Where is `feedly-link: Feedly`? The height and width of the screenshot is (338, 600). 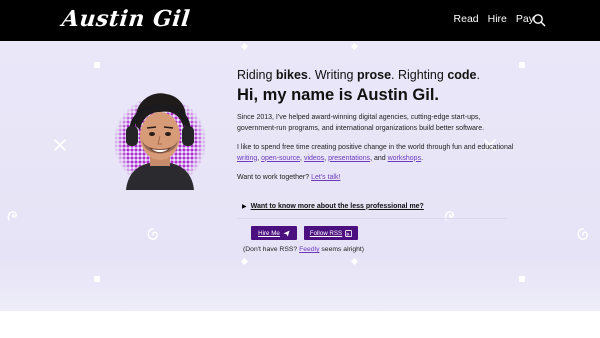 feedly-link: Feedly is located at coordinates (309, 249).